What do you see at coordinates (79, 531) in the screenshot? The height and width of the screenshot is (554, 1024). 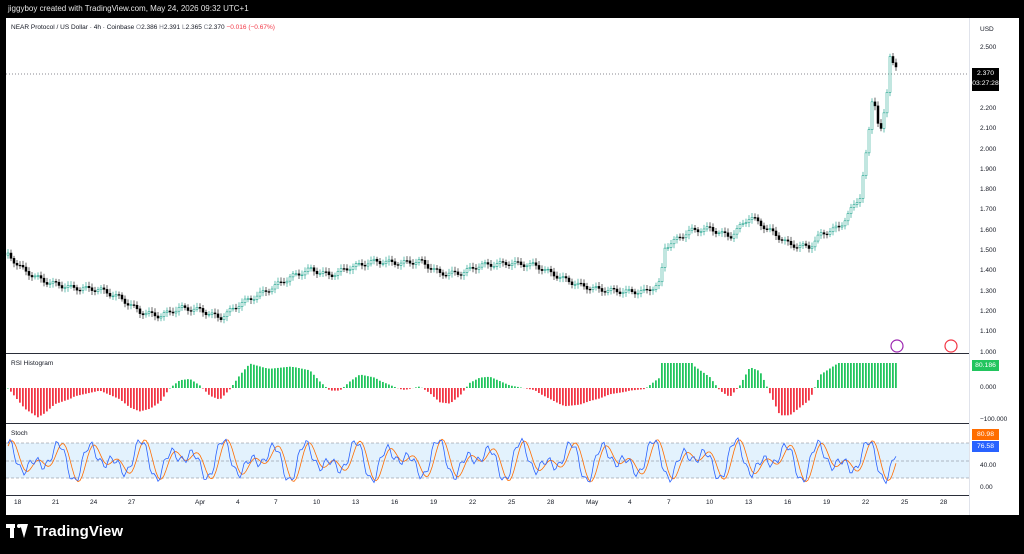 I see `tradingview-wordmark: TradingView` at bounding box center [79, 531].